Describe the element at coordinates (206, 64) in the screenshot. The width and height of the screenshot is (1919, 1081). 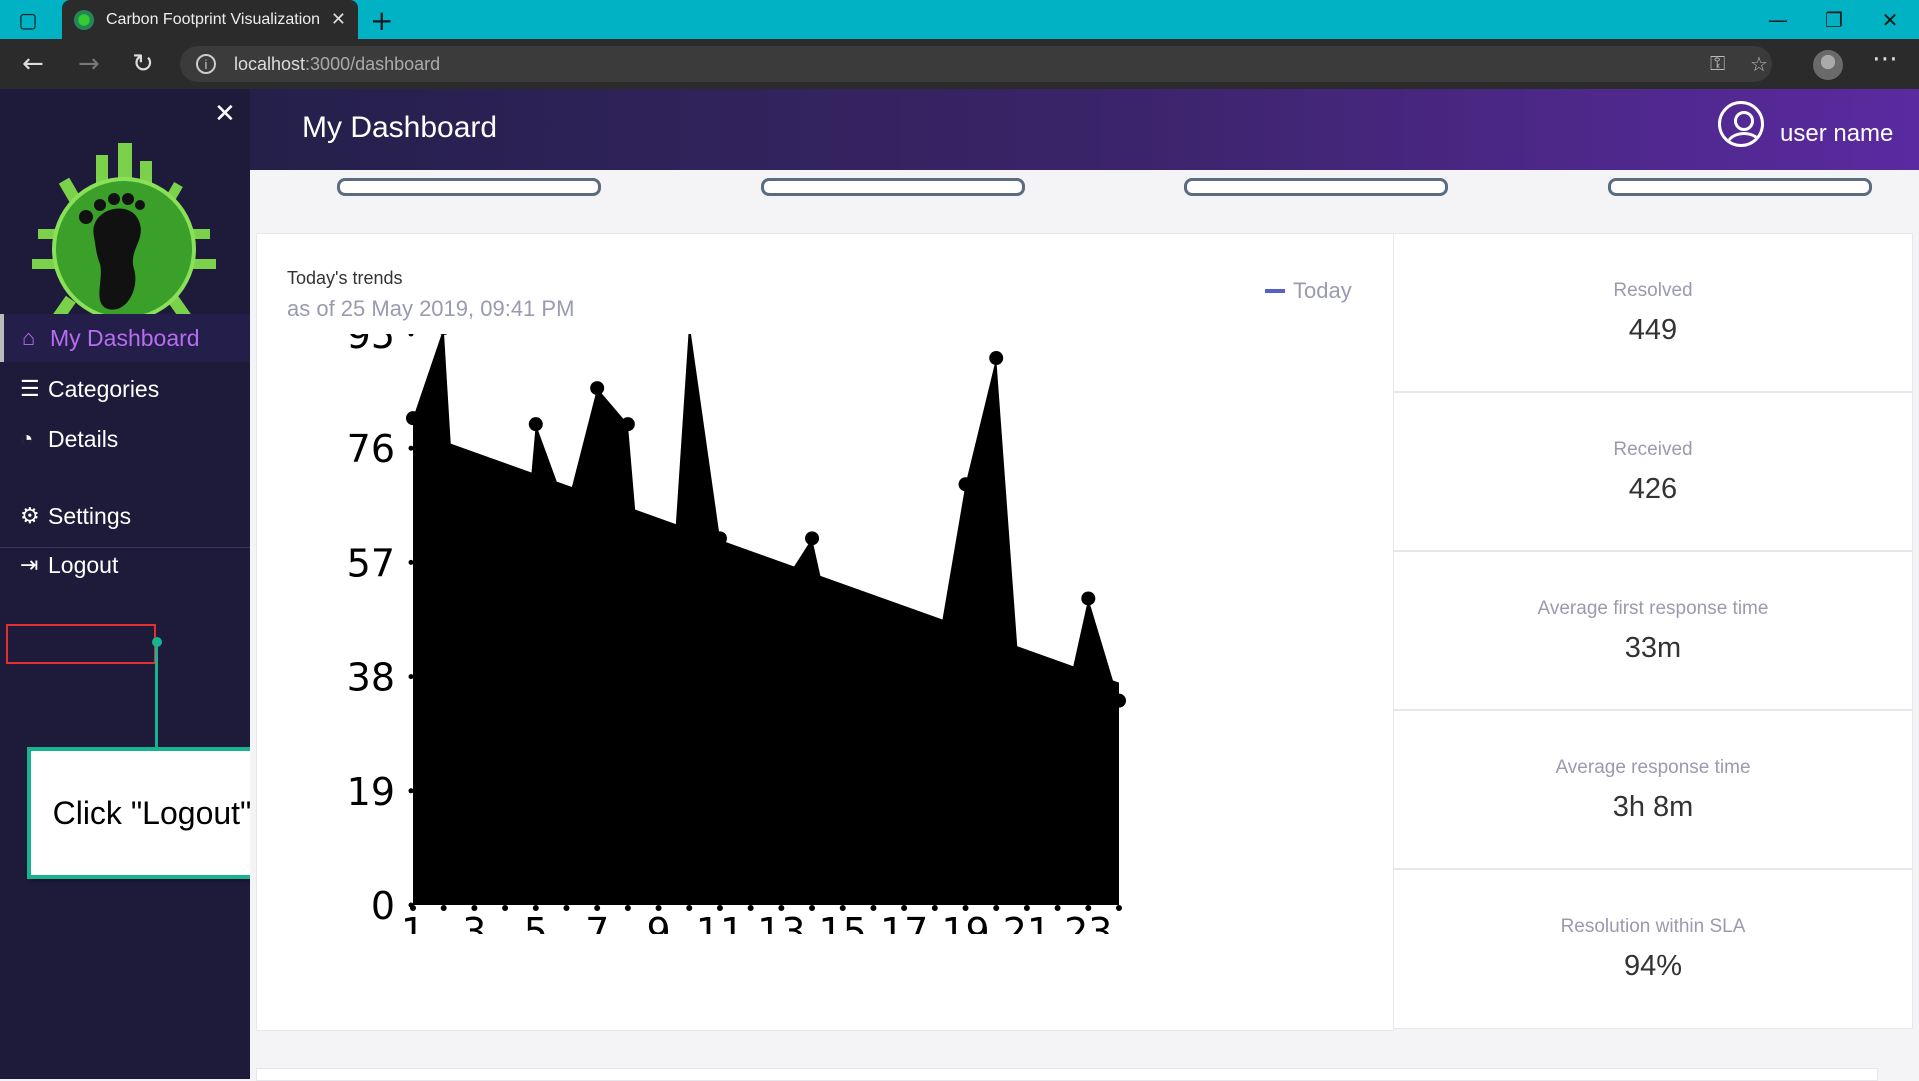
I see `site-info-icon: i` at that location.